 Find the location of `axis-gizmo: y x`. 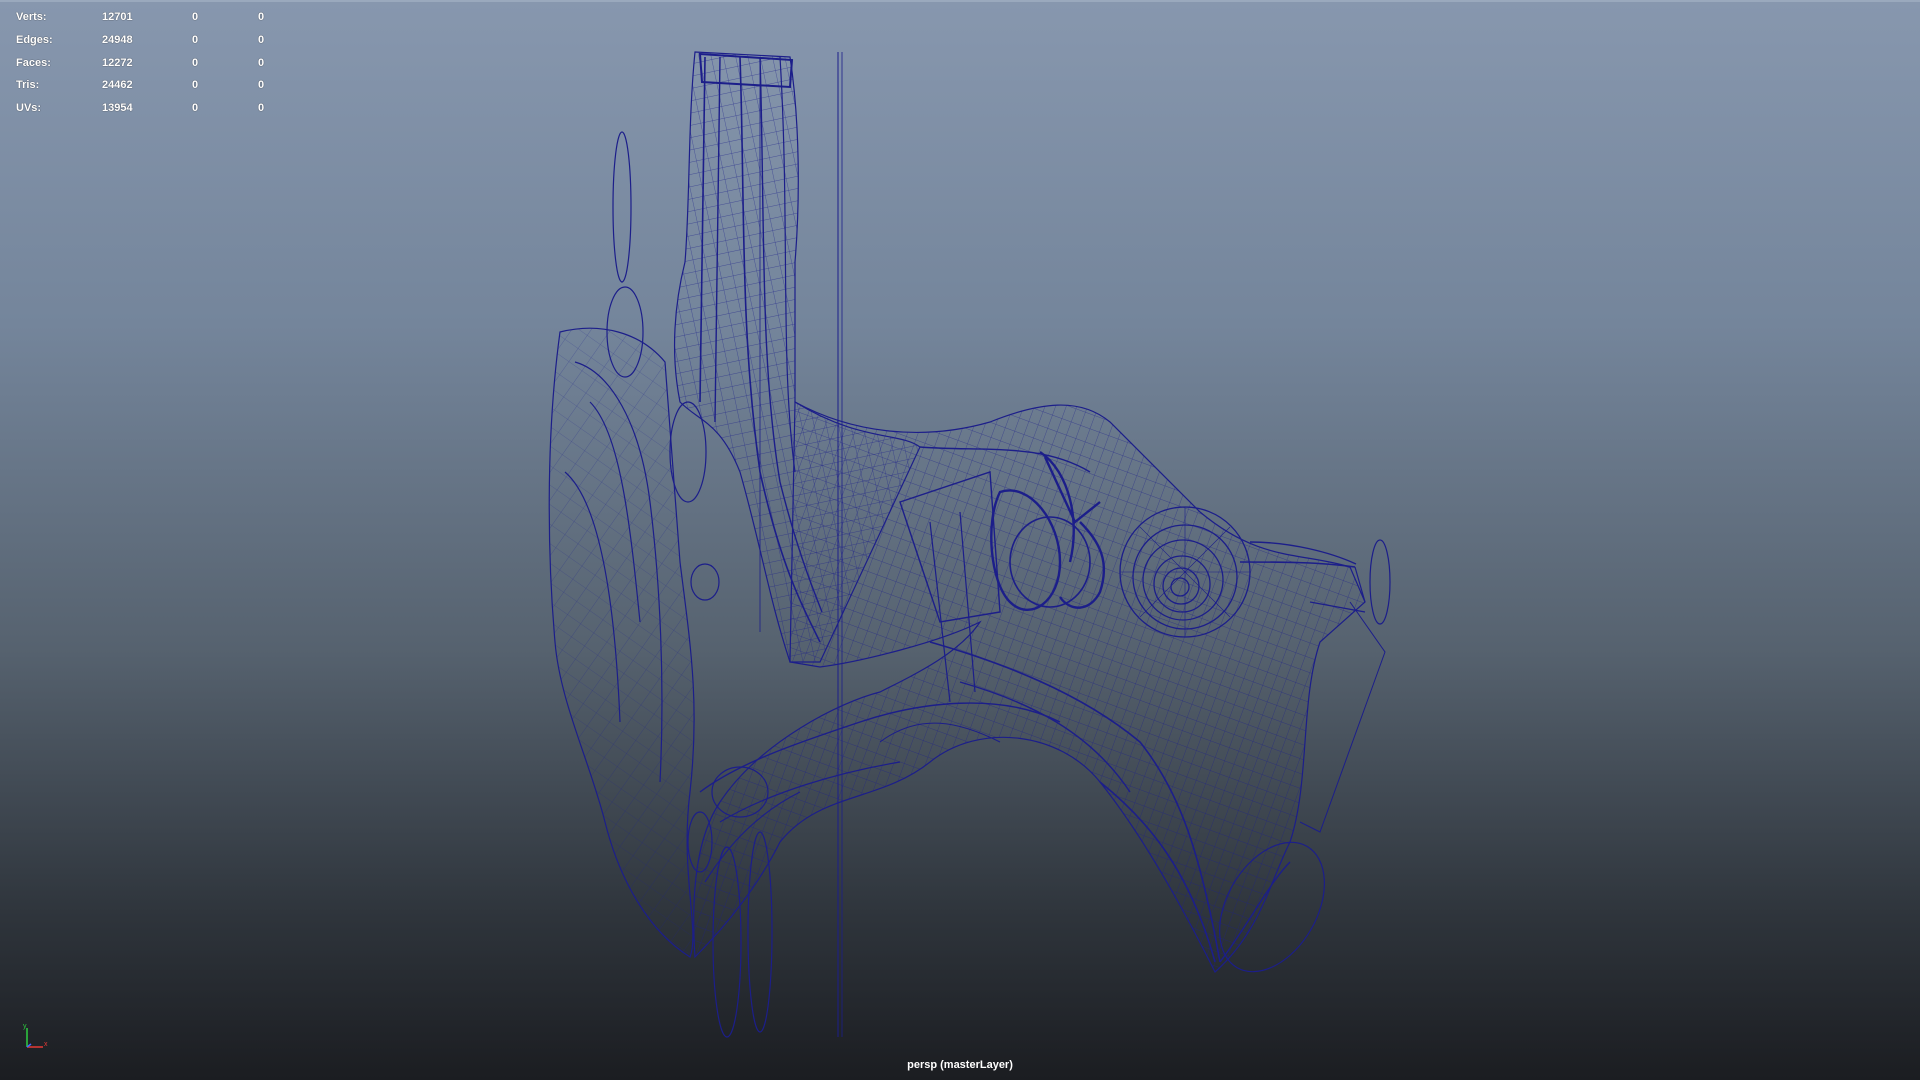

axis-gizmo: y x is located at coordinates (35, 1035).